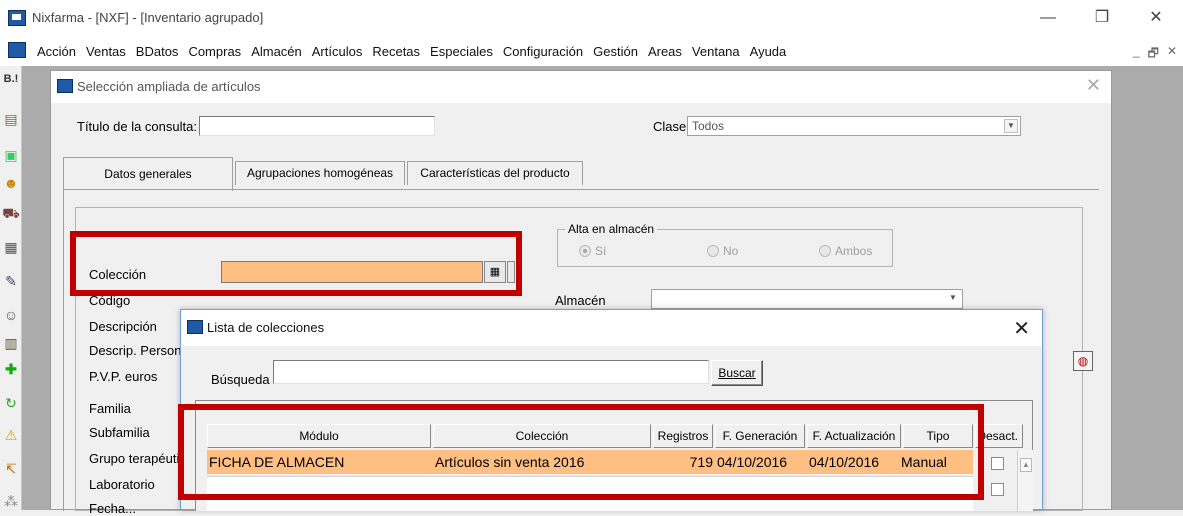 This screenshot has width=1183, height=516. Describe the element at coordinates (169, 86) in the screenshot. I see `selection-dialog-title: Selección ampliada de artículos` at that location.